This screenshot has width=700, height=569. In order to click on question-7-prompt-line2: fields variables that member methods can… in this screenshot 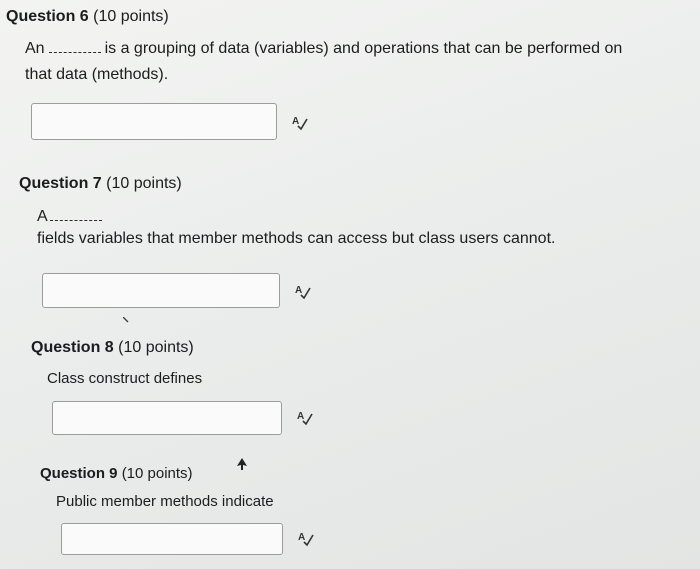, I will do `click(296, 238)`.